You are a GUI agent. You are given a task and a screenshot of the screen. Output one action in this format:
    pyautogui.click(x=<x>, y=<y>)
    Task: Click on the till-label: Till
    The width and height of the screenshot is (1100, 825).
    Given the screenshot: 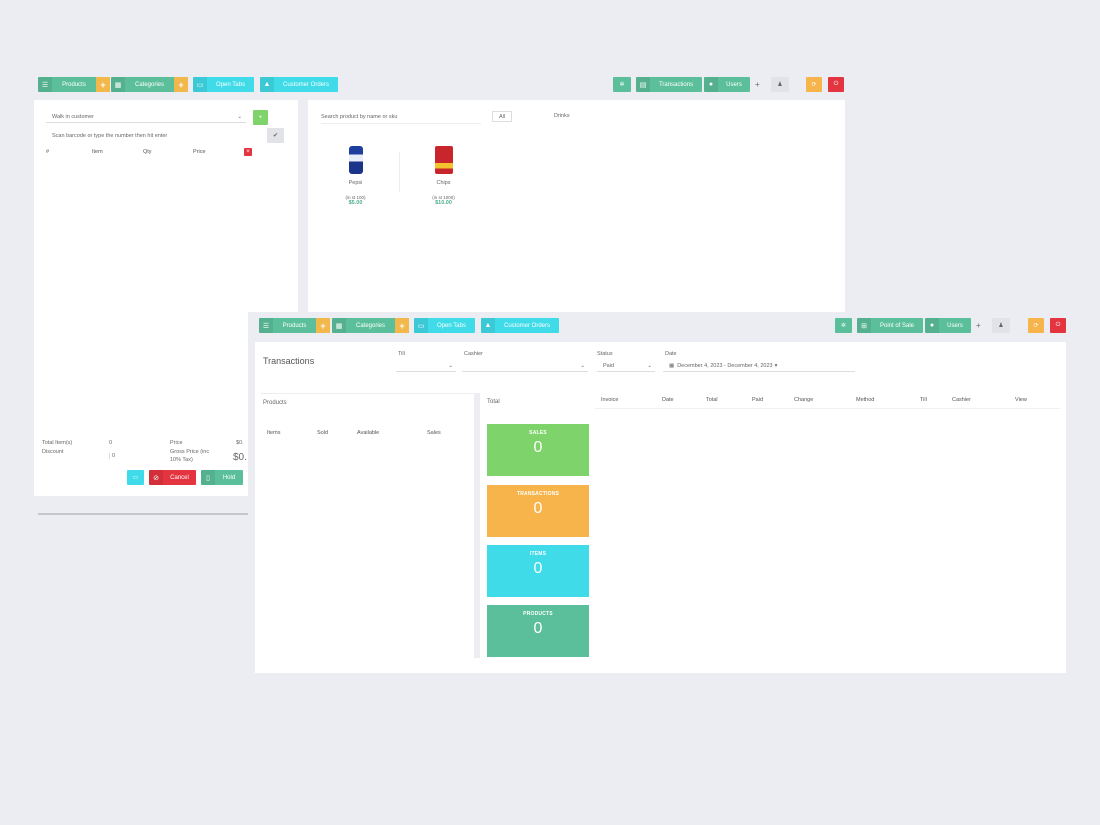 What is the action you would take?
    pyautogui.click(x=401, y=354)
    